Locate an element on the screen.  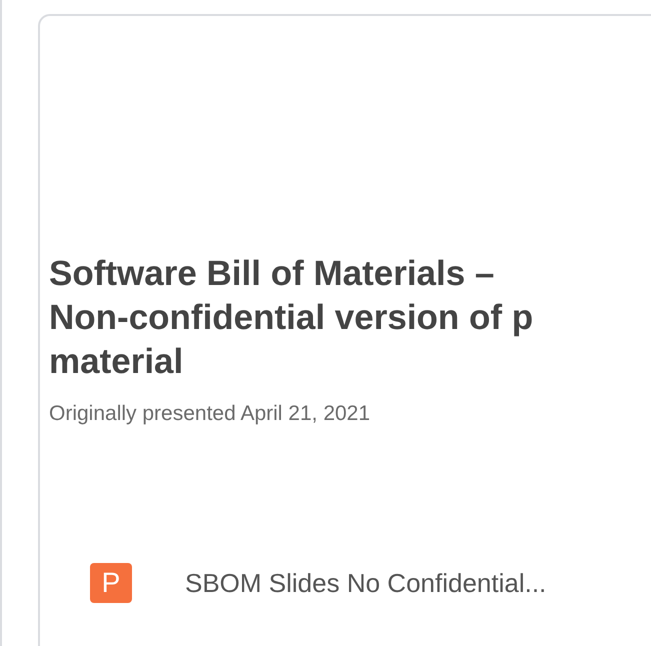
slide-title: Software Bill of Materials – Non-confidential version of p material is located at coordinates (291, 318).